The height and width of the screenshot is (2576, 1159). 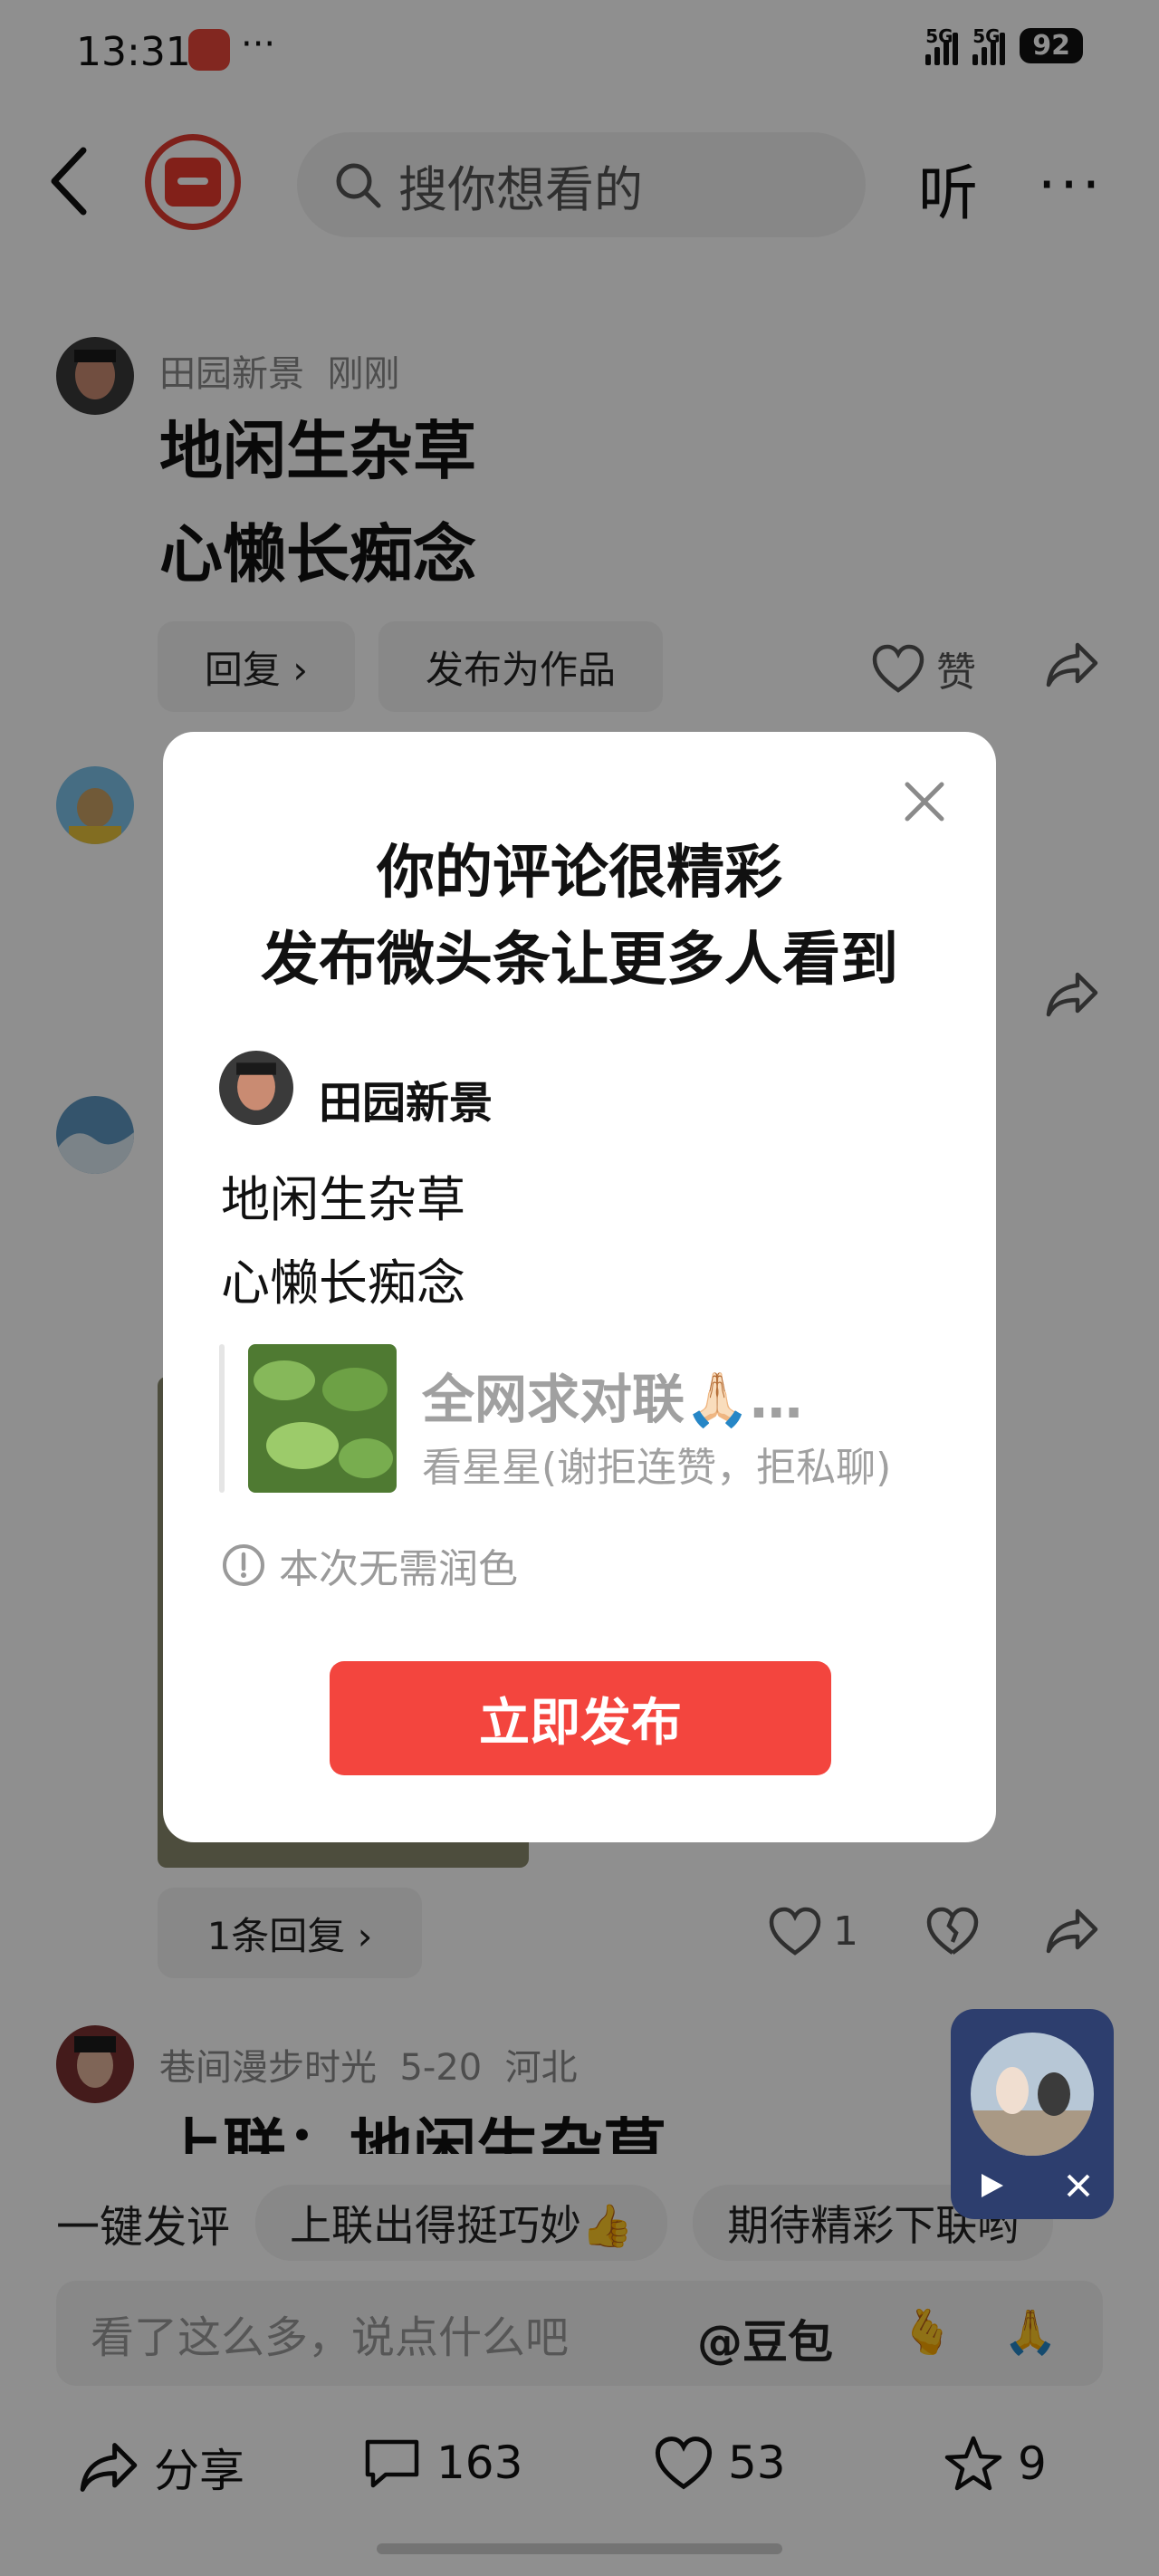 I want to click on avatar, so click(x=256, y=1088).